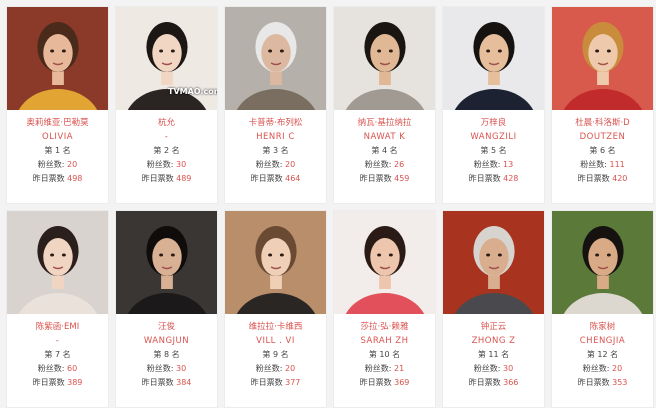 The width and height of the screenshot is (656, 408). I want to click on star-rank: 第 1 名, so click(57, 150).